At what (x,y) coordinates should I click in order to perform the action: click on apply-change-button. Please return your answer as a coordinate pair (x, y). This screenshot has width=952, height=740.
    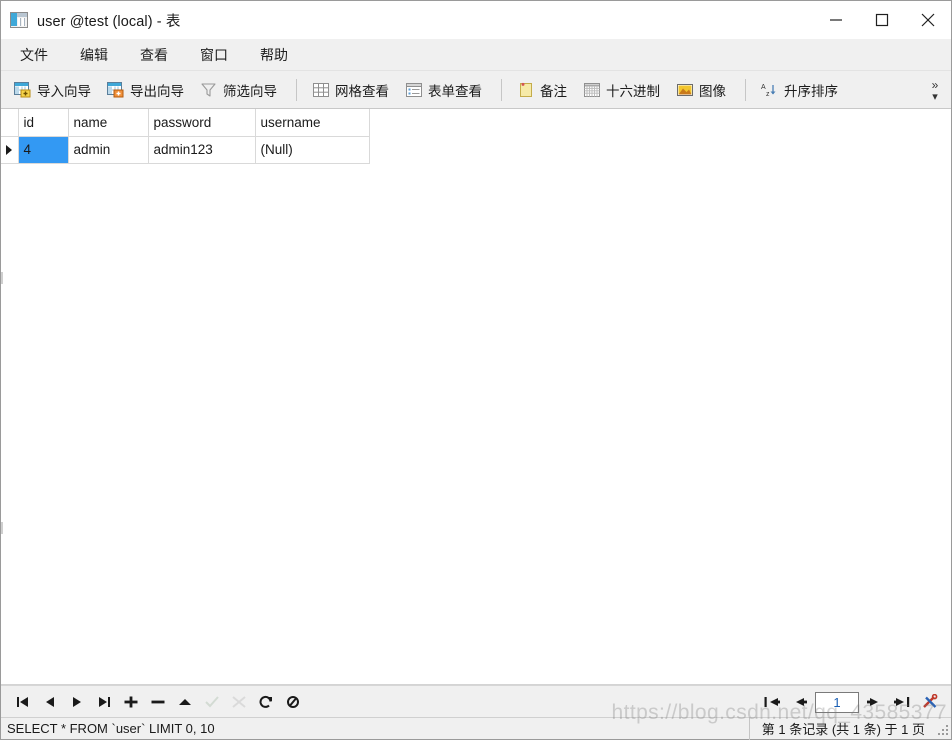
    Looking at the image, I should click on (184, 702).